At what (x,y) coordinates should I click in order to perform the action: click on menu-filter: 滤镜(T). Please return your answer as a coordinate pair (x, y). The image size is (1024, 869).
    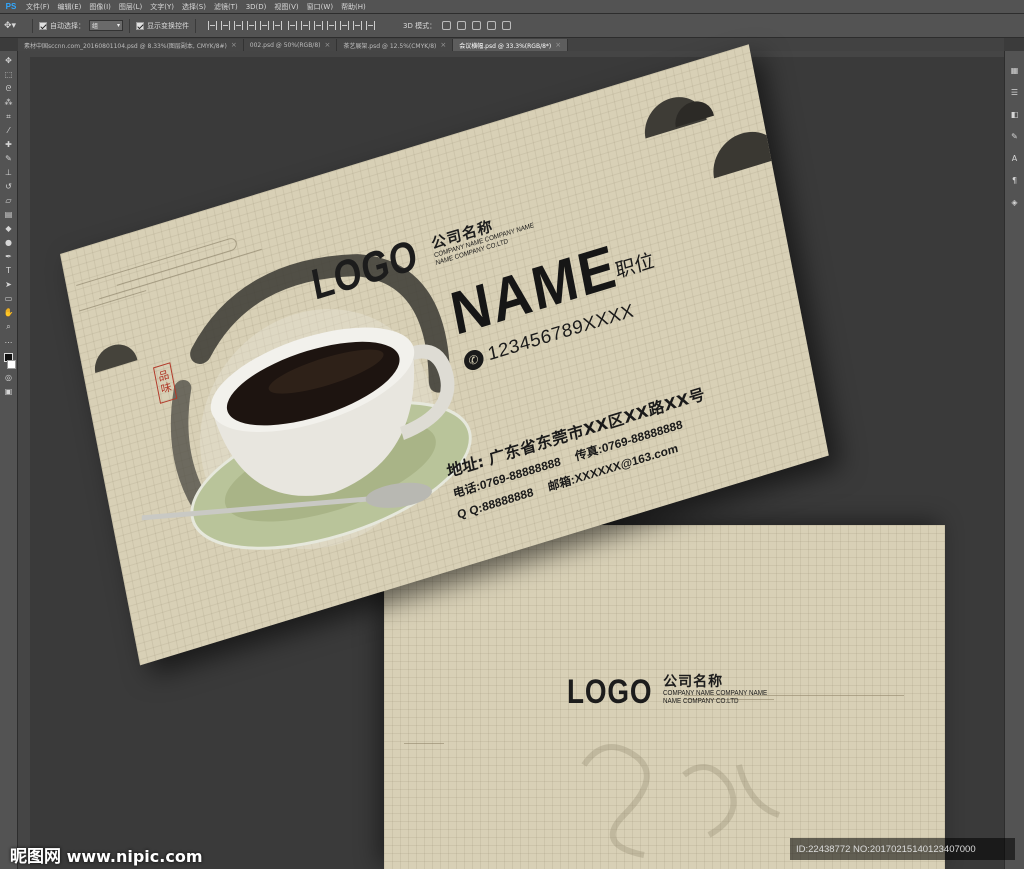
    Looking at the image, I should click on (226, 7).